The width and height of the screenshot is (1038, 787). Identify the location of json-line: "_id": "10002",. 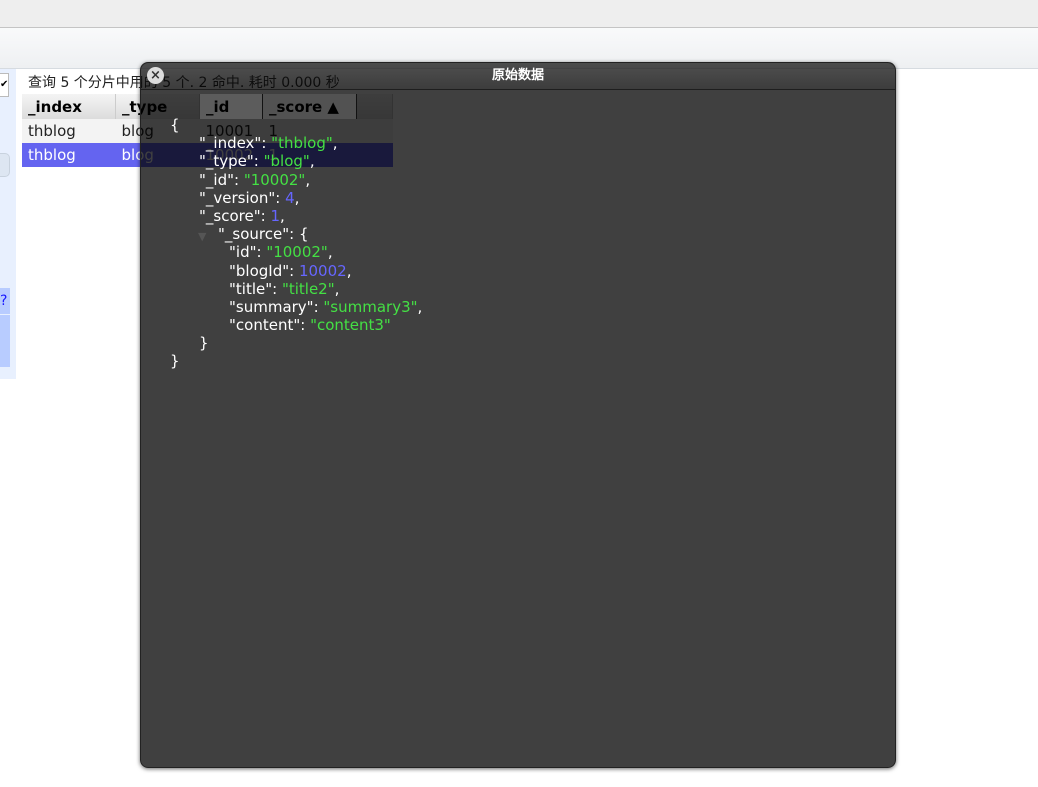
(255, 179).